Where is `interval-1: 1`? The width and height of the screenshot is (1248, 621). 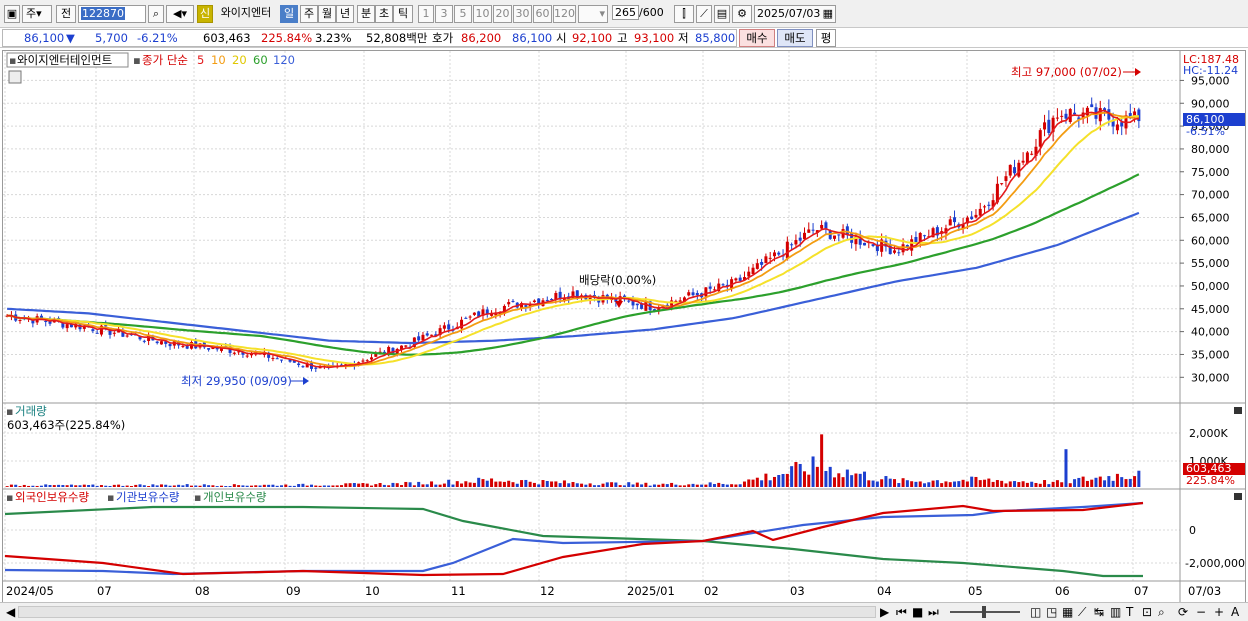 interval-1: 1 is located at coordinates (426, 14).